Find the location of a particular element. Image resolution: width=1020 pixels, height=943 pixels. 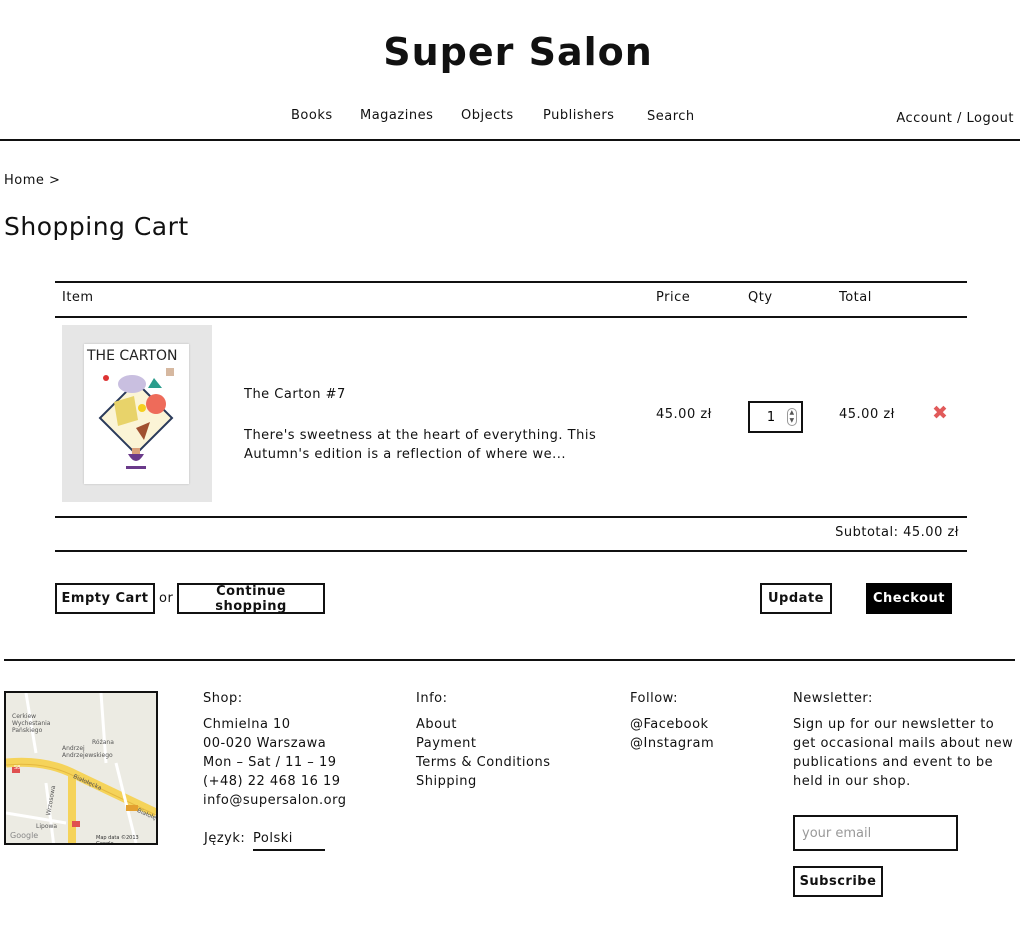

remove-item-icon: ✖ is located at coordinates (940, 413).